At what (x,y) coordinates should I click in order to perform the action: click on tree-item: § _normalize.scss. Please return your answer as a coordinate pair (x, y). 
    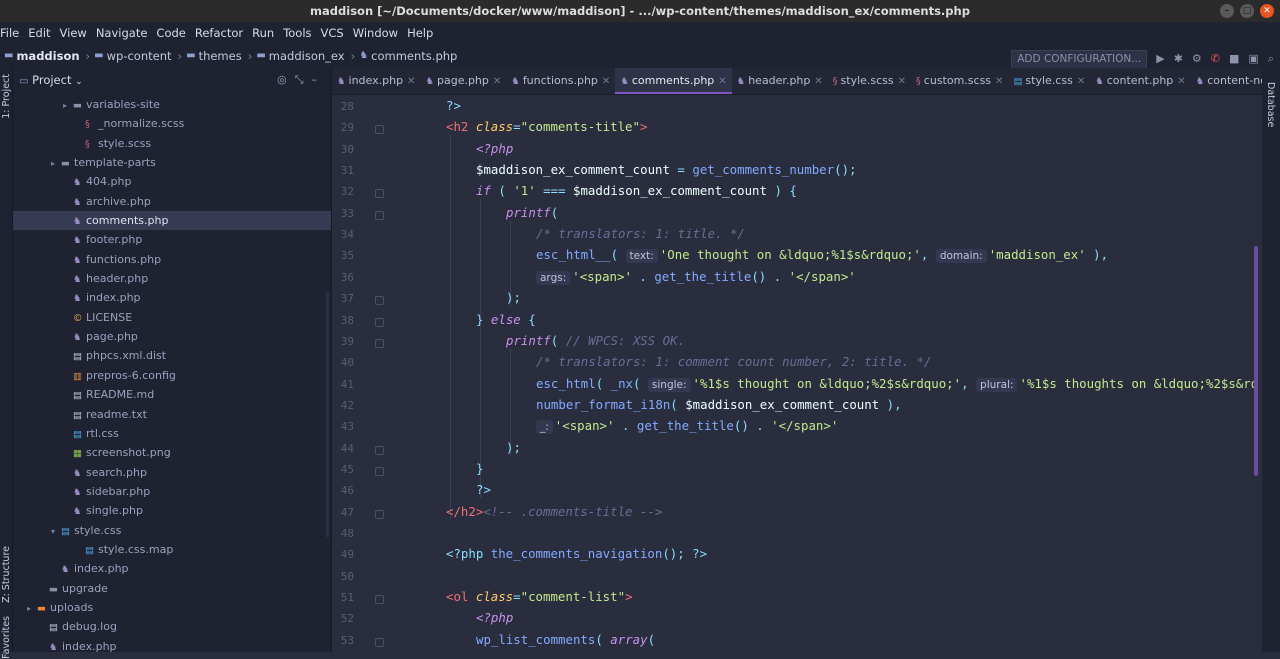
    Looking at the image, I should click on (172, 123).